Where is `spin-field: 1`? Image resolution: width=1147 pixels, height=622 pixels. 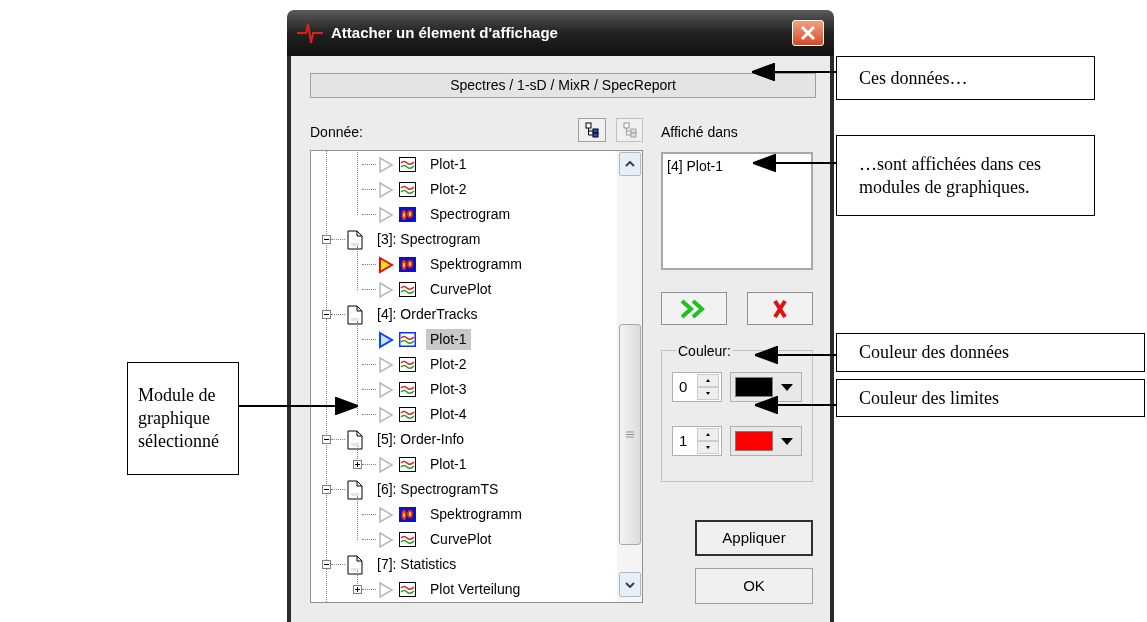 spin-field: 1 is located at coordinates (697, 441).